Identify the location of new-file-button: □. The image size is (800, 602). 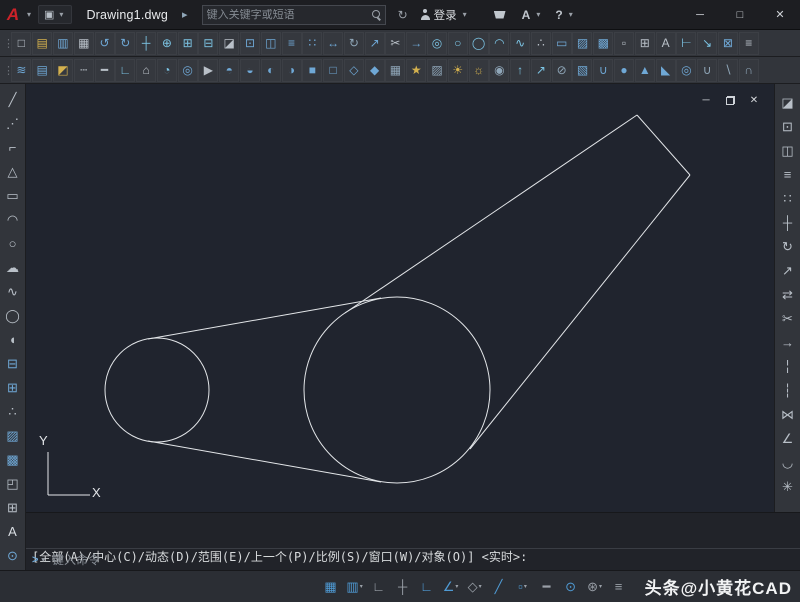
(21, 43).